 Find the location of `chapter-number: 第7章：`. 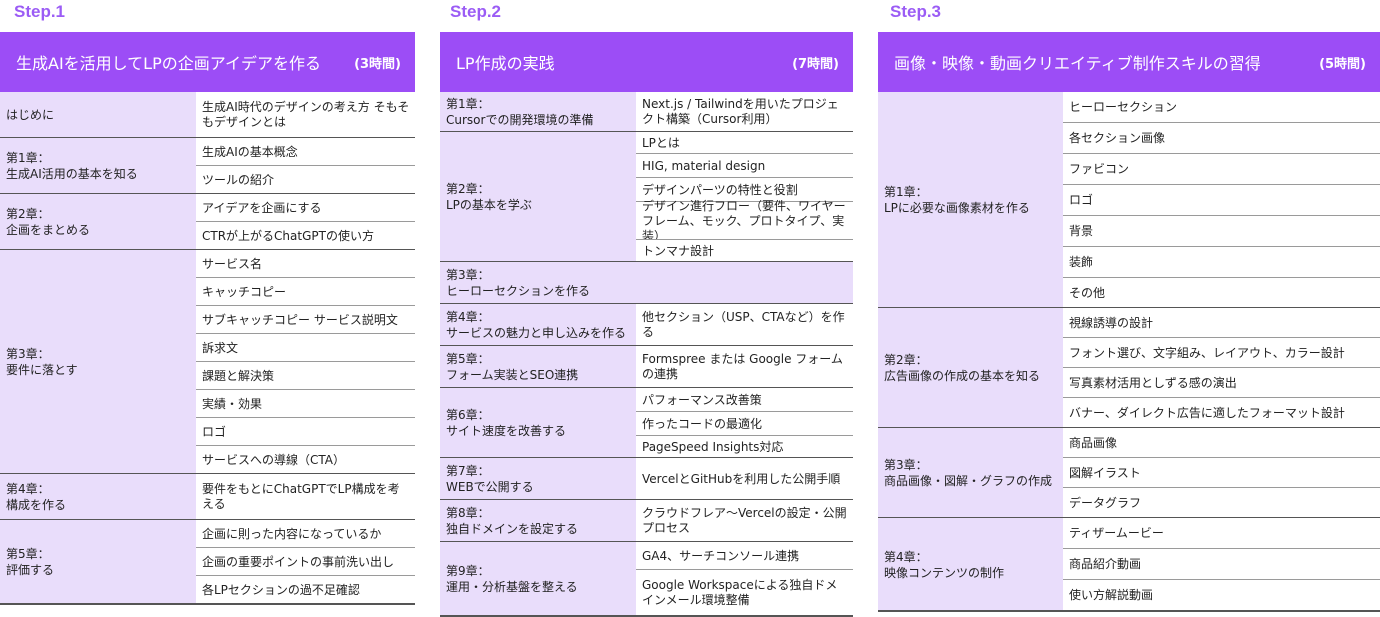

chapter-number: 第7章： is located at coordinates (468, 471).